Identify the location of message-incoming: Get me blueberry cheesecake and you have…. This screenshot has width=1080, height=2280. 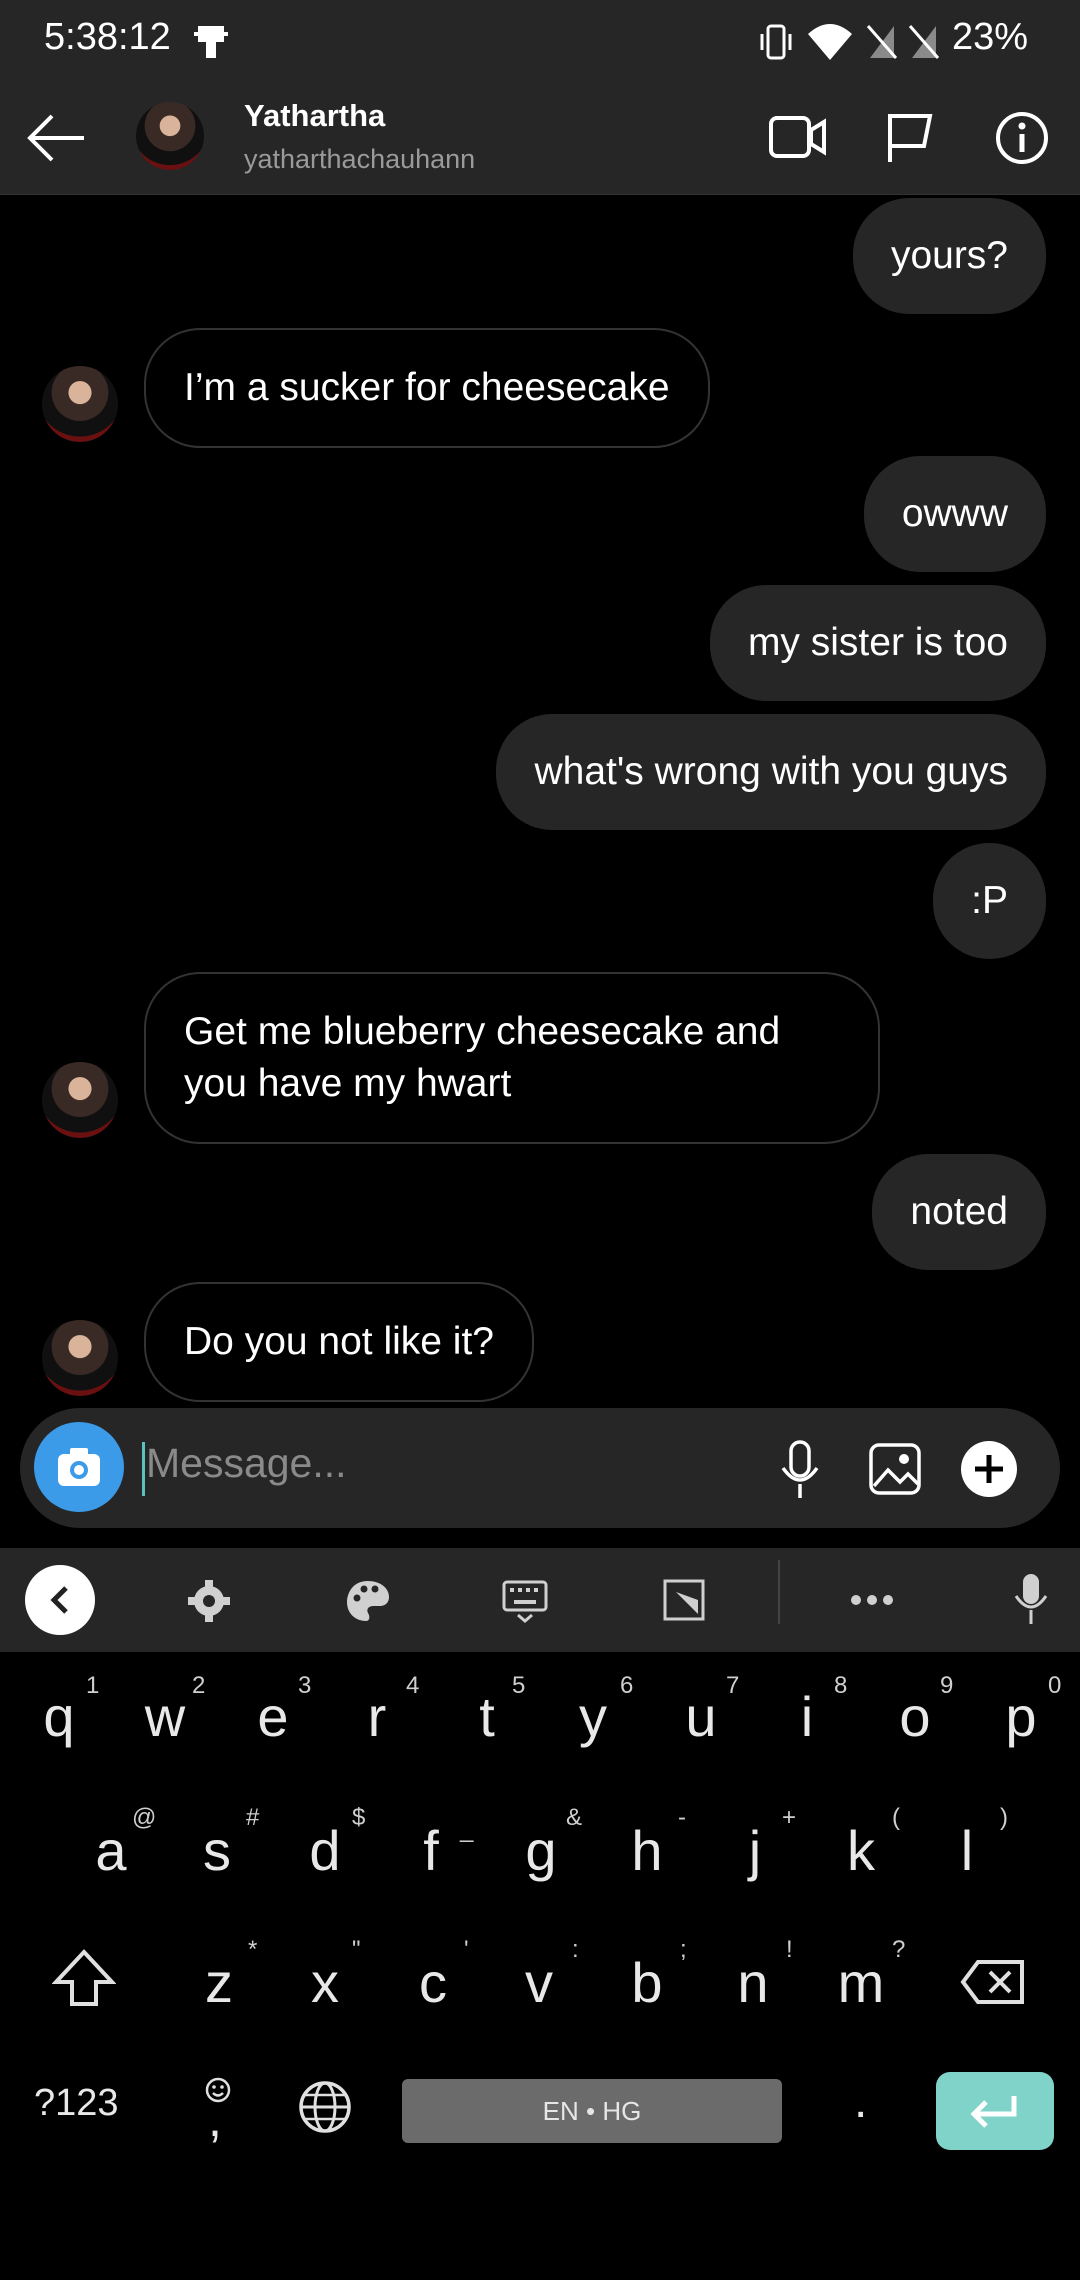
(512, 1058).